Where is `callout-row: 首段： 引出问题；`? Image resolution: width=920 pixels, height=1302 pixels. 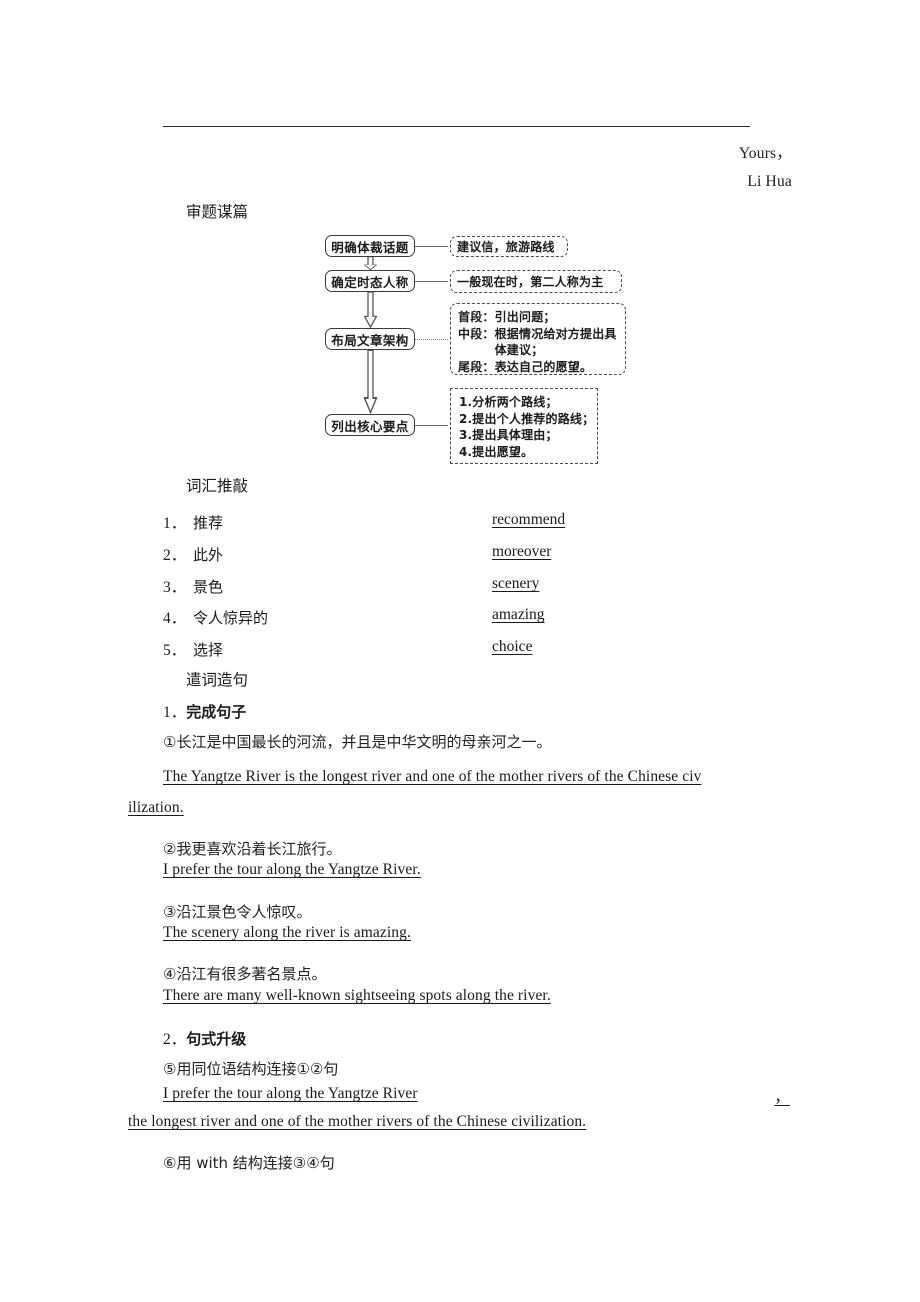
callout-row: 首段： 引出问题； is located at coordinates (539, 317).